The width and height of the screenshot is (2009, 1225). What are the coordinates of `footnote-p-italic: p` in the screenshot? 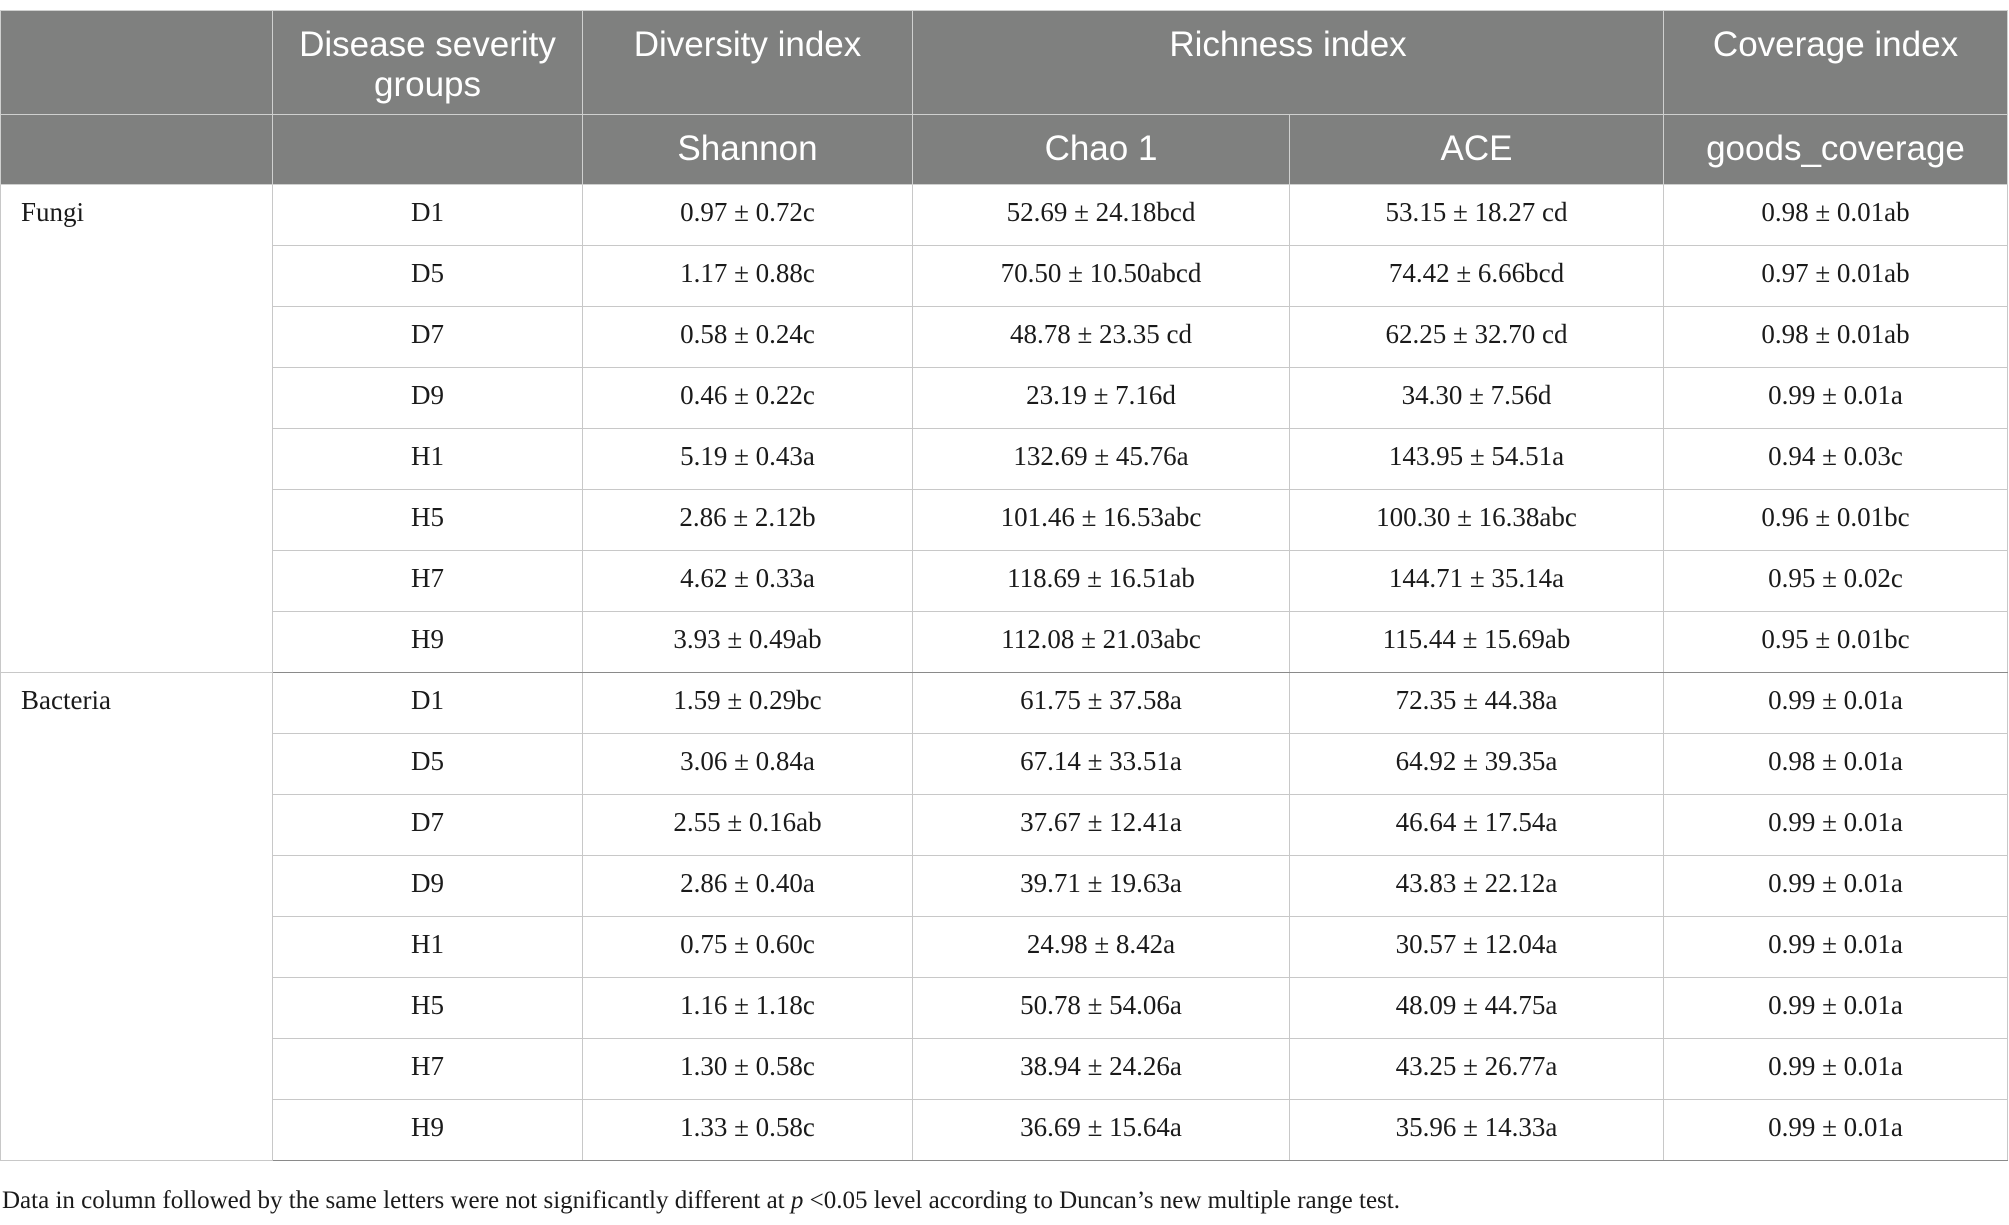 It's located at (797, 1200).